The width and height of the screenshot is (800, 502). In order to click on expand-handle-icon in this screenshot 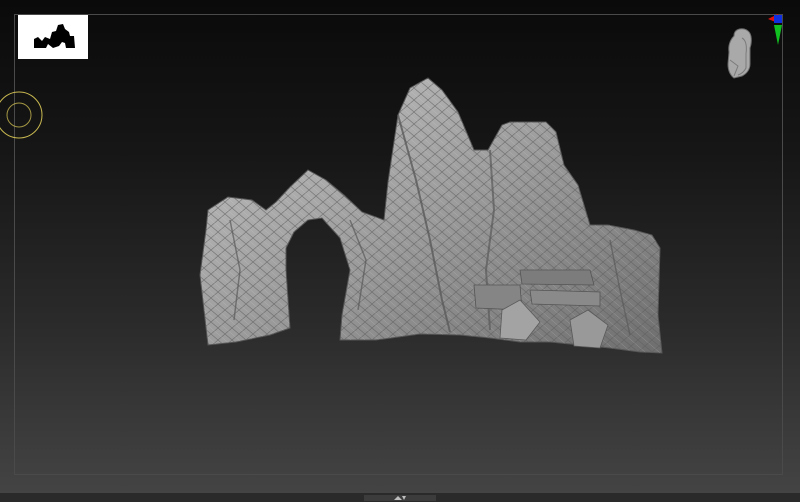, I will do `click(400, 498)`.